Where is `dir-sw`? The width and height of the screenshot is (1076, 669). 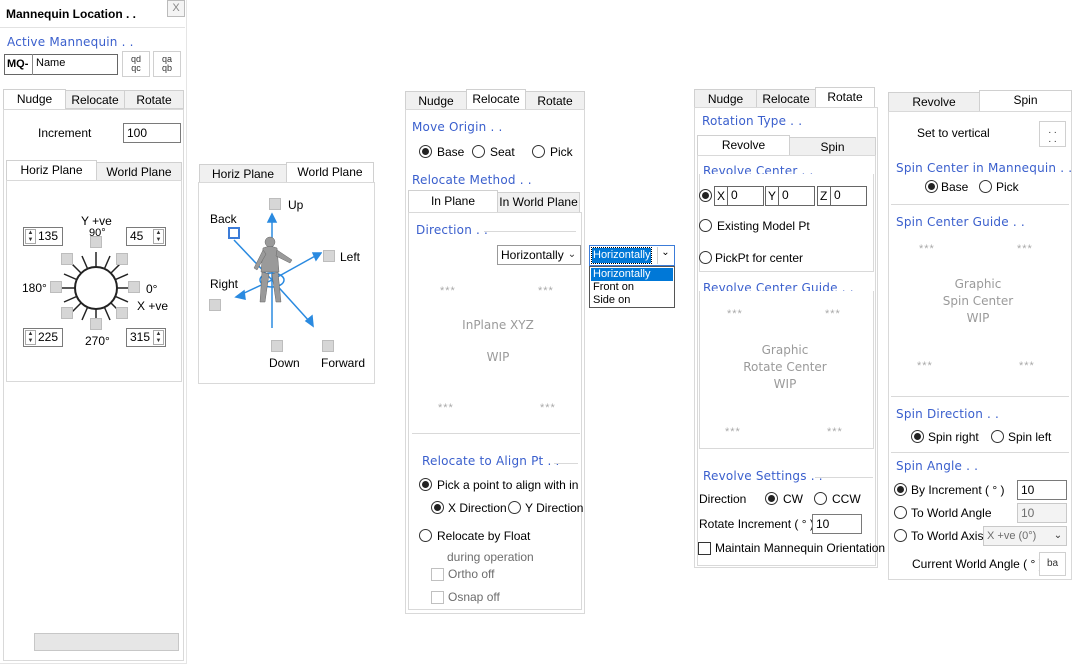 dir-sw is located at coordinates (67, 313).